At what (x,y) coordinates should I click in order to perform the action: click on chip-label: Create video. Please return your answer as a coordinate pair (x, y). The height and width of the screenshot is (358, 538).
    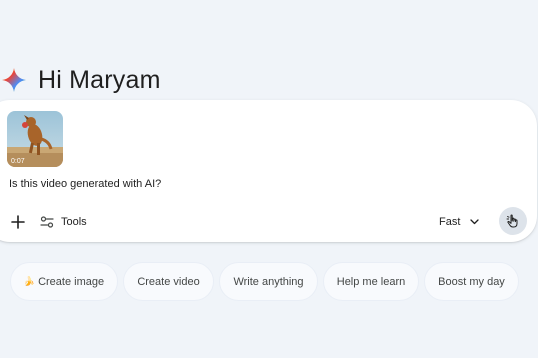
    Looking at the image, I should click on (168, 281).